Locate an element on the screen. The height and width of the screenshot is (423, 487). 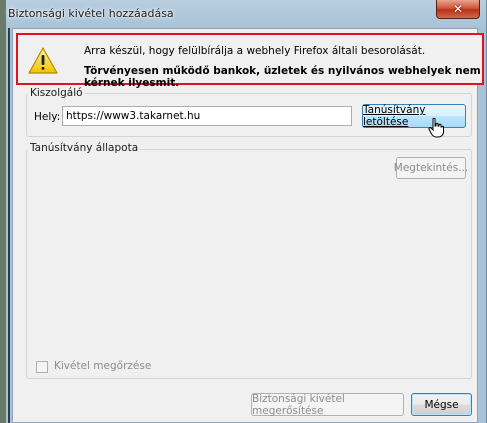
confirm-exception-label: Biztonsági kivétel megerősítése is located at coordinates (298, 404).